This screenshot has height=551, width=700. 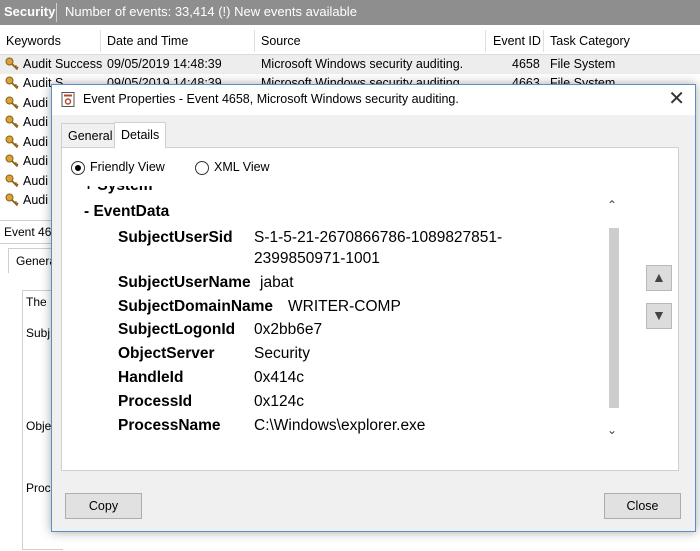 I want to click on column-source: Source, so click(x=281, y=41).